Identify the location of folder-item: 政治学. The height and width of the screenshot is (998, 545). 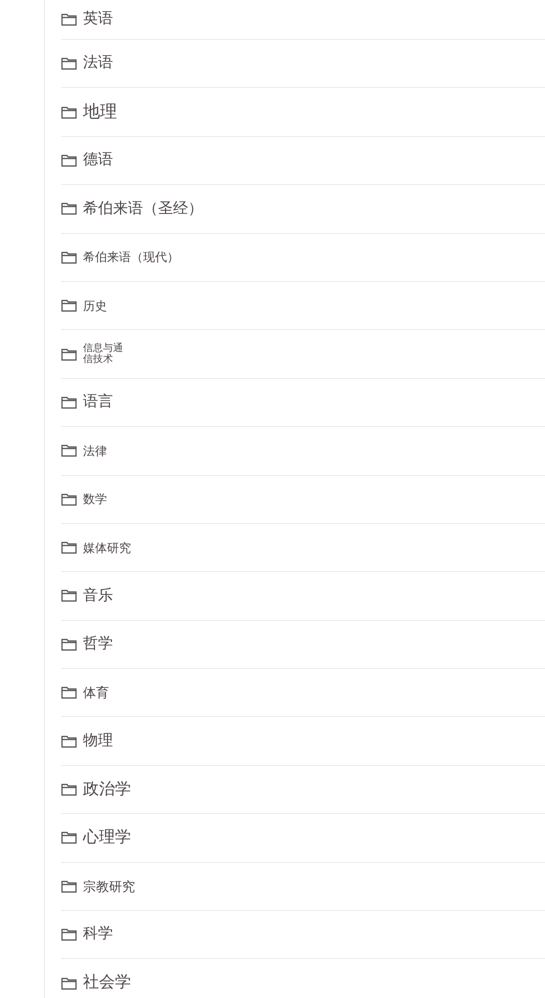
(303, 790).